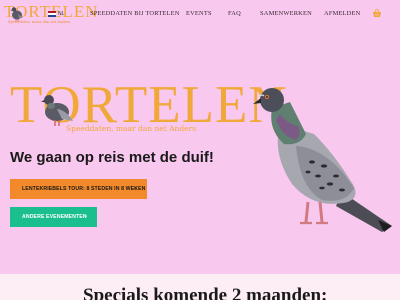 The width and height of the screenshot is (400, 300). Describe the element at coordinates (112, 157) in the screenshot. I see `hero-headline: We gaan op reis met de duif!` at that location.